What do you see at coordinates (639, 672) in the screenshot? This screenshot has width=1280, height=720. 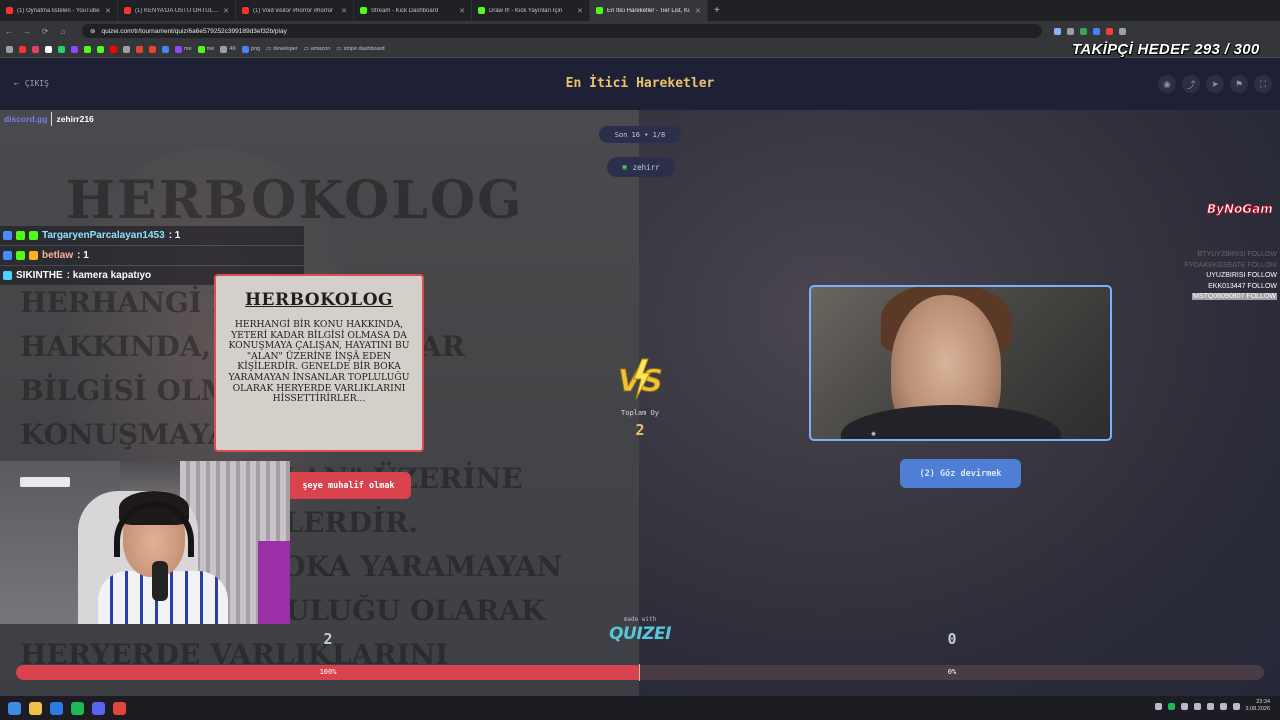 I see `center-divider` at bounding box center [639, 672].